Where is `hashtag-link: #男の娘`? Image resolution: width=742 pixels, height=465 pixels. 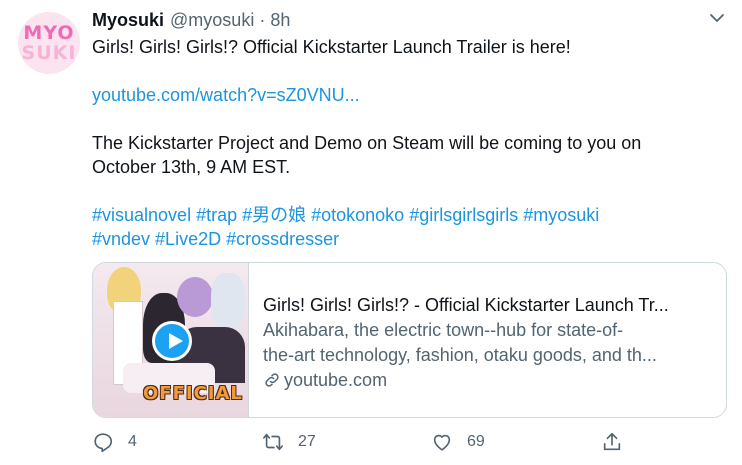
hashtag-link: #男の娘 is located at coordinates (274, 215).